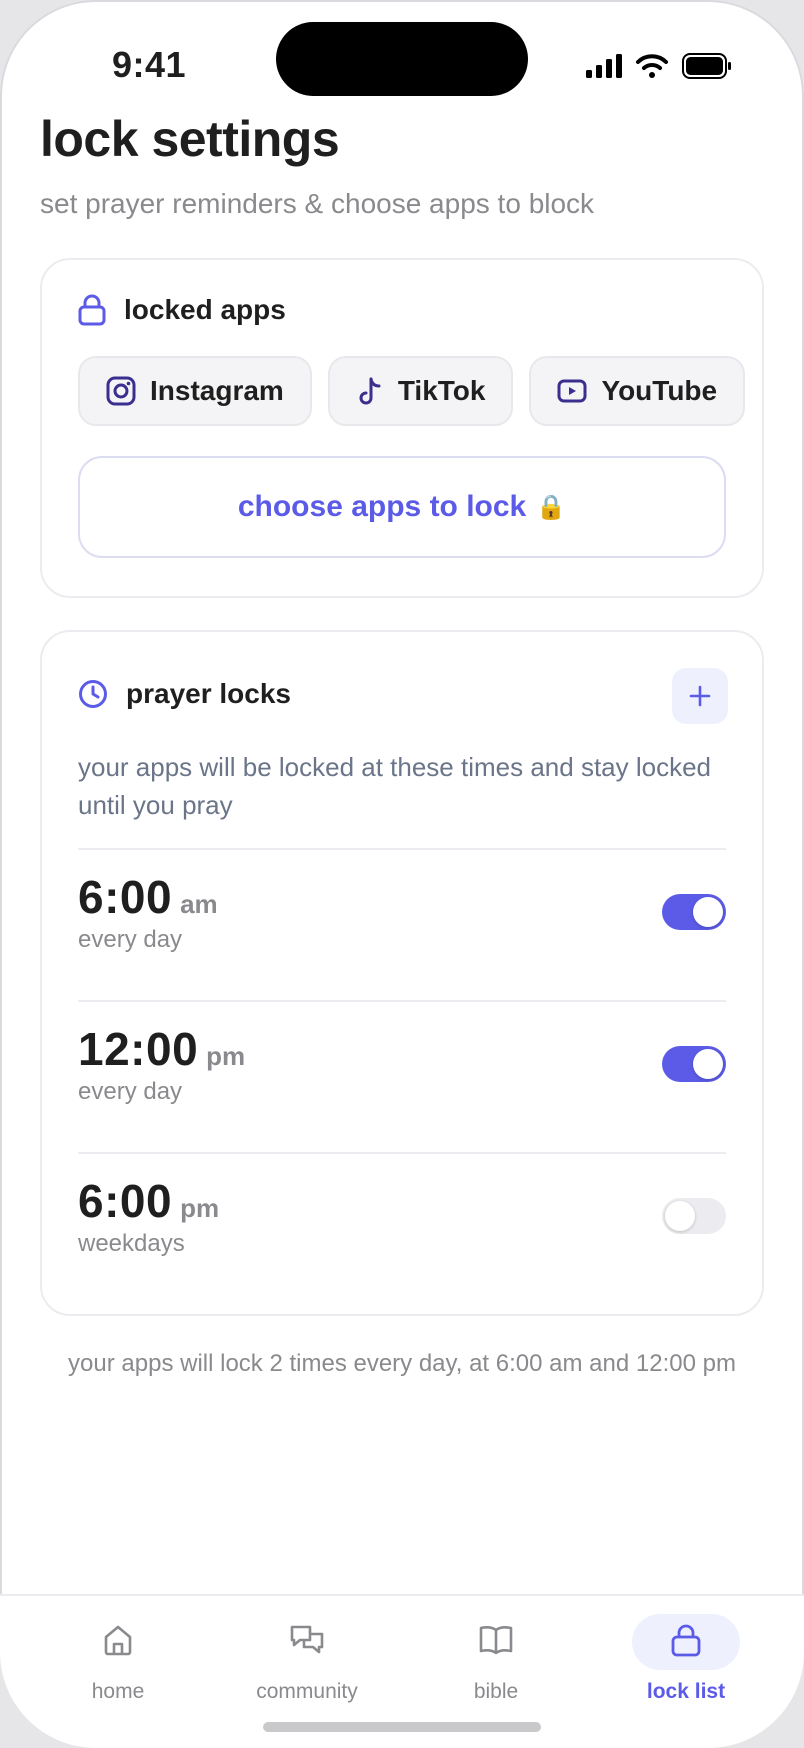 This screenshot has width=804, height=1748. What do you see at coordinates (118, 1640) in the screenshot?
I see `home-icon` at bounding box center [118, 1640].